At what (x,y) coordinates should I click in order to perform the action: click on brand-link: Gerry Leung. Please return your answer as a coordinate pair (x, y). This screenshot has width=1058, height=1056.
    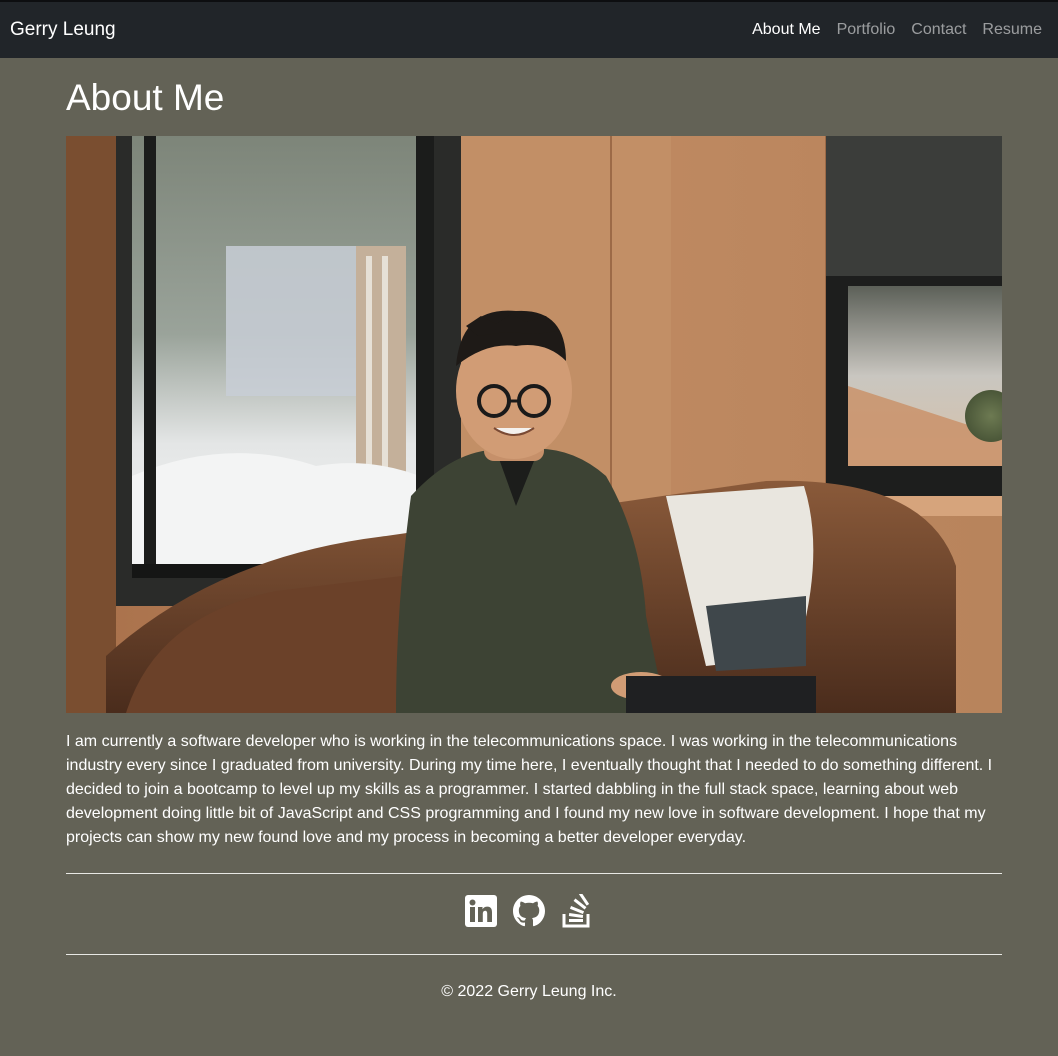
    Looking at the image, I should click on (63, 30).